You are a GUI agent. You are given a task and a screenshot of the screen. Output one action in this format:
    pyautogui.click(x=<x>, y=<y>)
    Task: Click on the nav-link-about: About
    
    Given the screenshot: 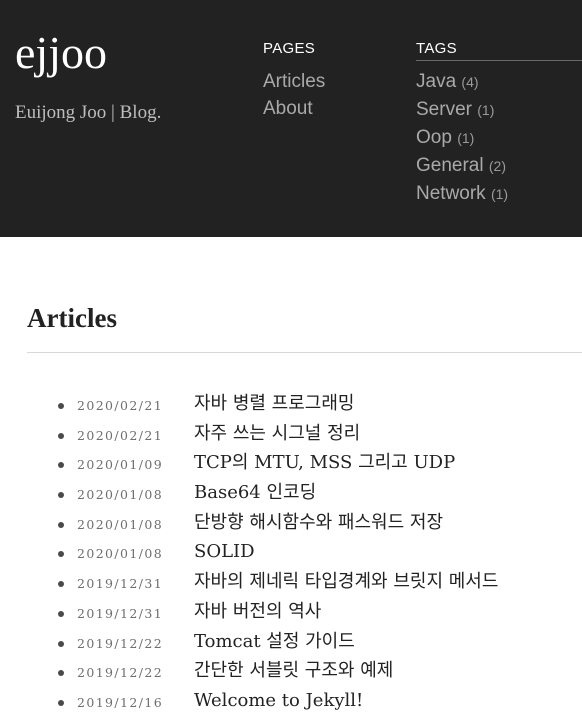 What is the action you would take?
    pyautogui.click(x=288, y=108)
    